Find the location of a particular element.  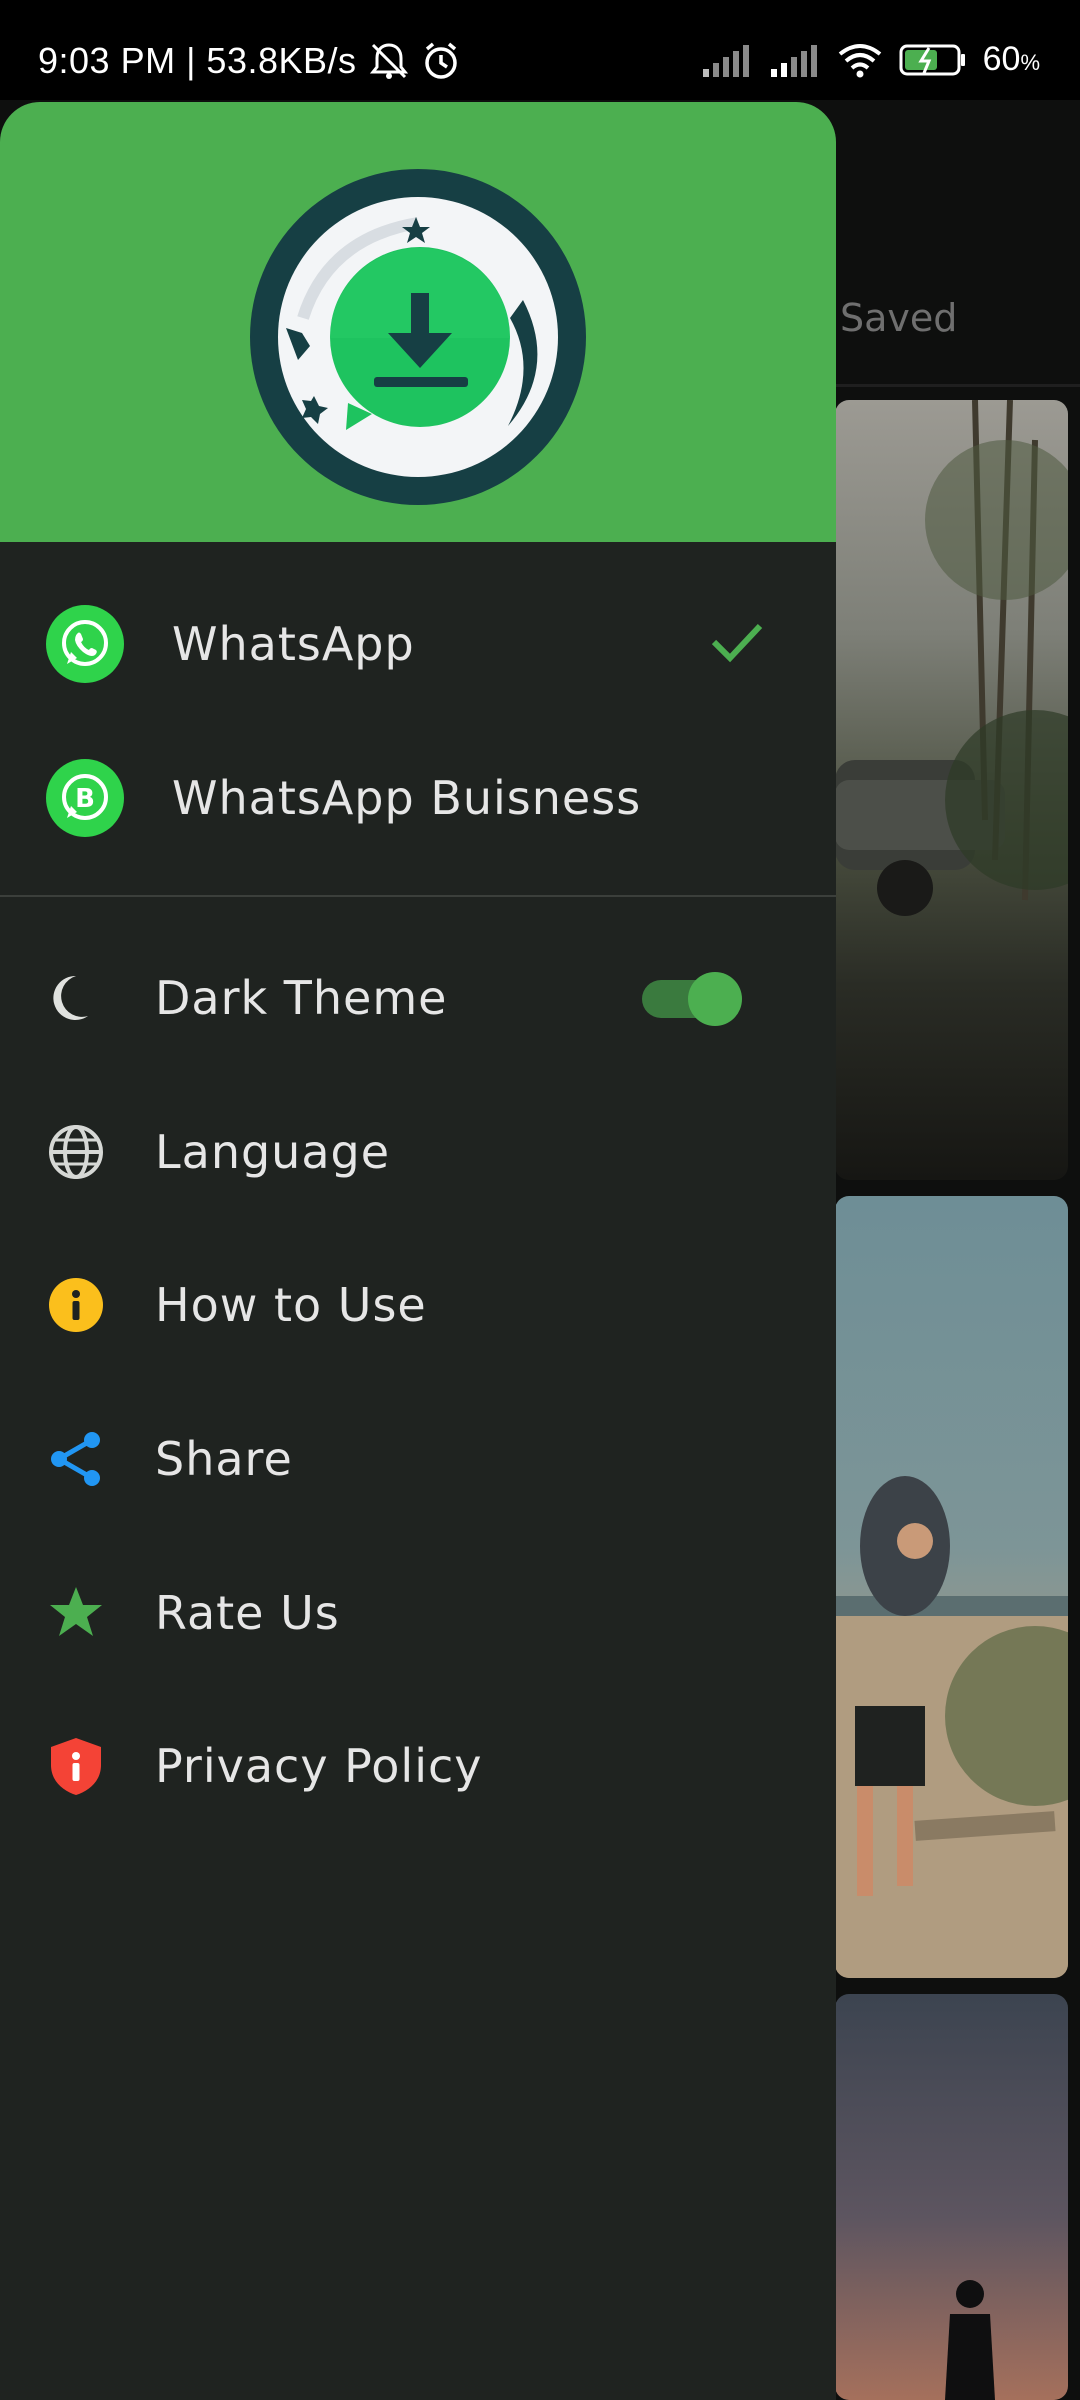

menu-item-privacy-policy: Privacy Policy is located at coordinates (418, 1766).